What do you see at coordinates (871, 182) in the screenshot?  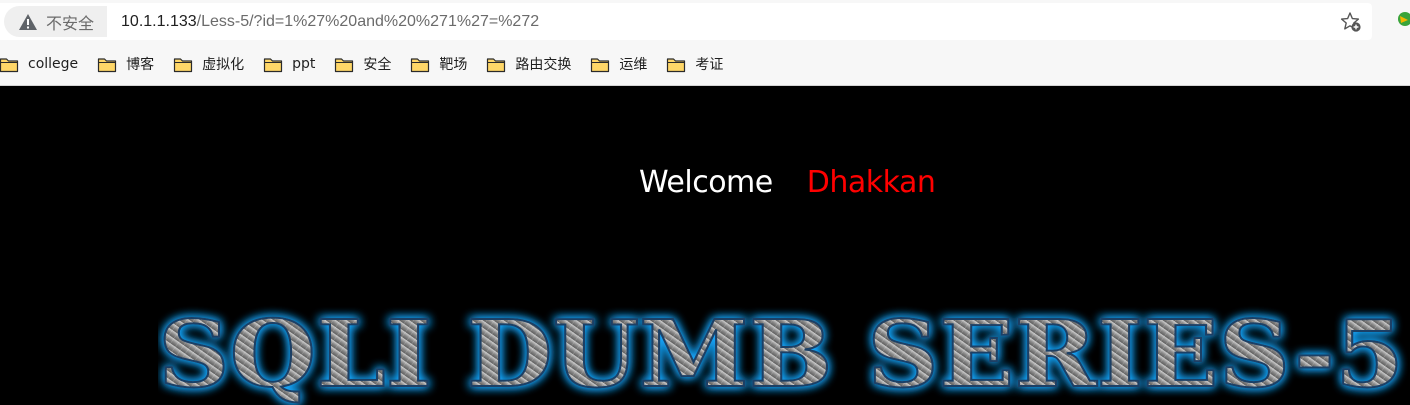 I see `user-name: Dhakkan` at bounding box center [871, 182].